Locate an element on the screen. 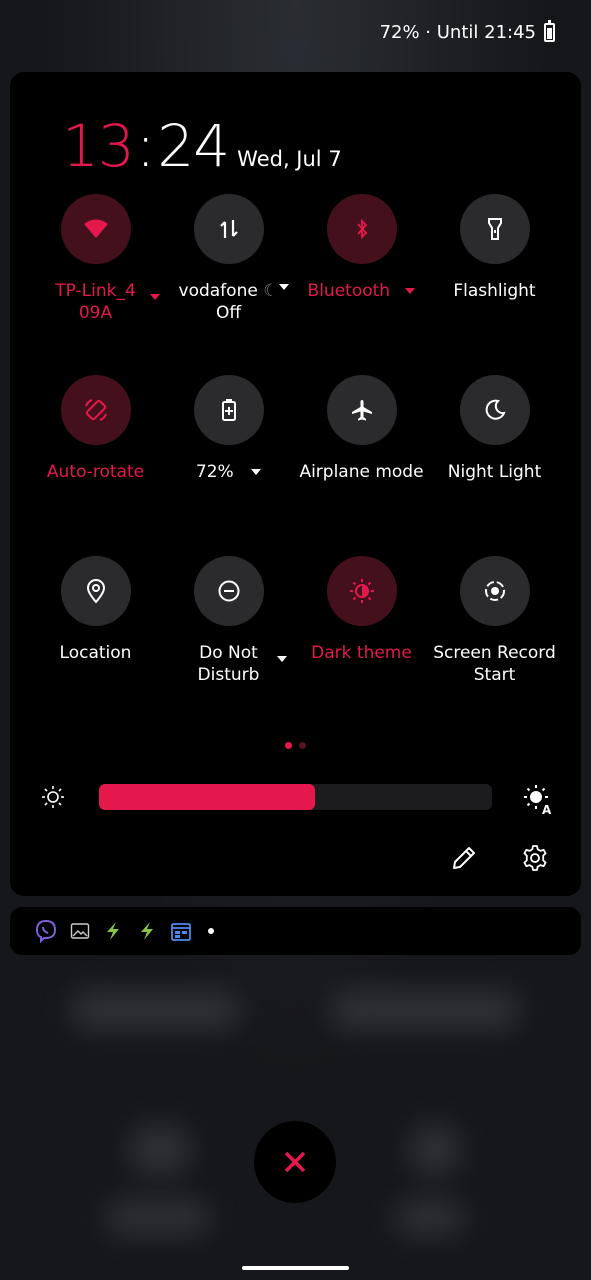  location-icon is located at coordinates (95, 591).